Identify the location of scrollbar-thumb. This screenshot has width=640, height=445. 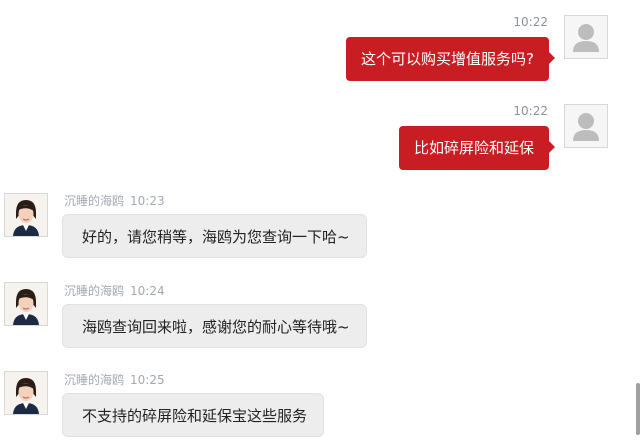
(638, 409).